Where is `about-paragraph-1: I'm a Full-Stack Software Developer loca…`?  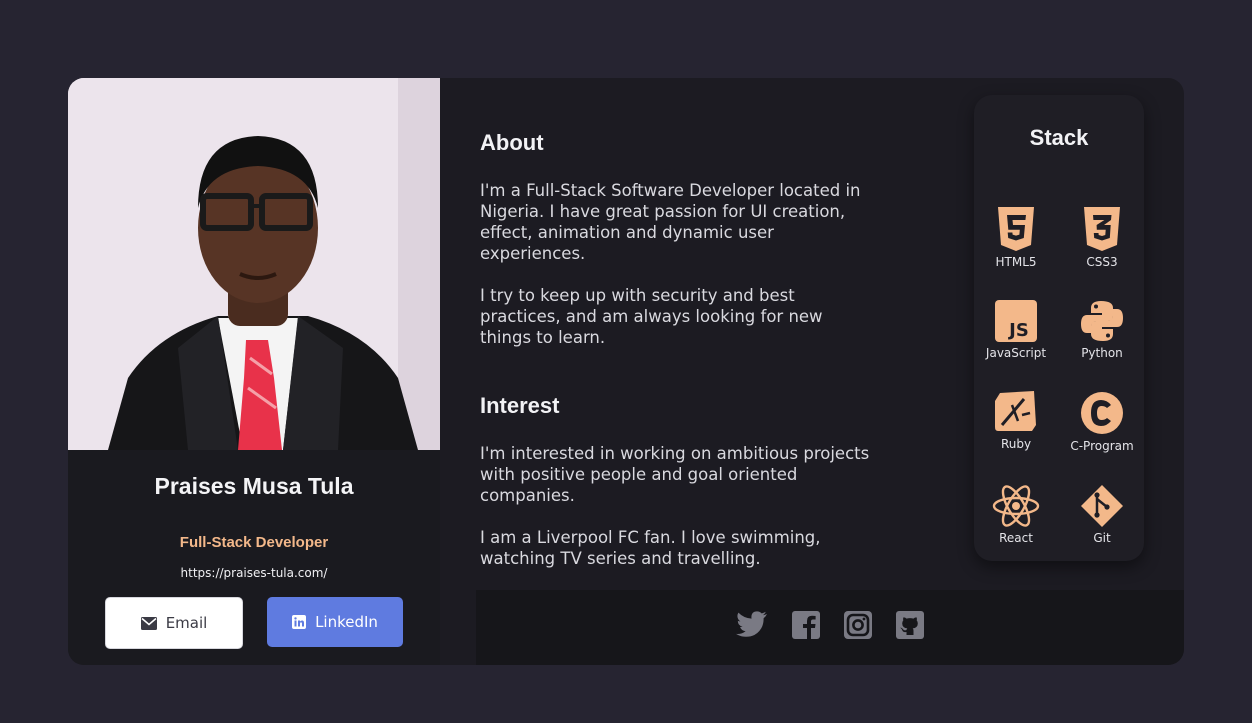
about-paragraph-1: I'm a Full-Stack Software Developer loca… is located at coordinates (670, 222).